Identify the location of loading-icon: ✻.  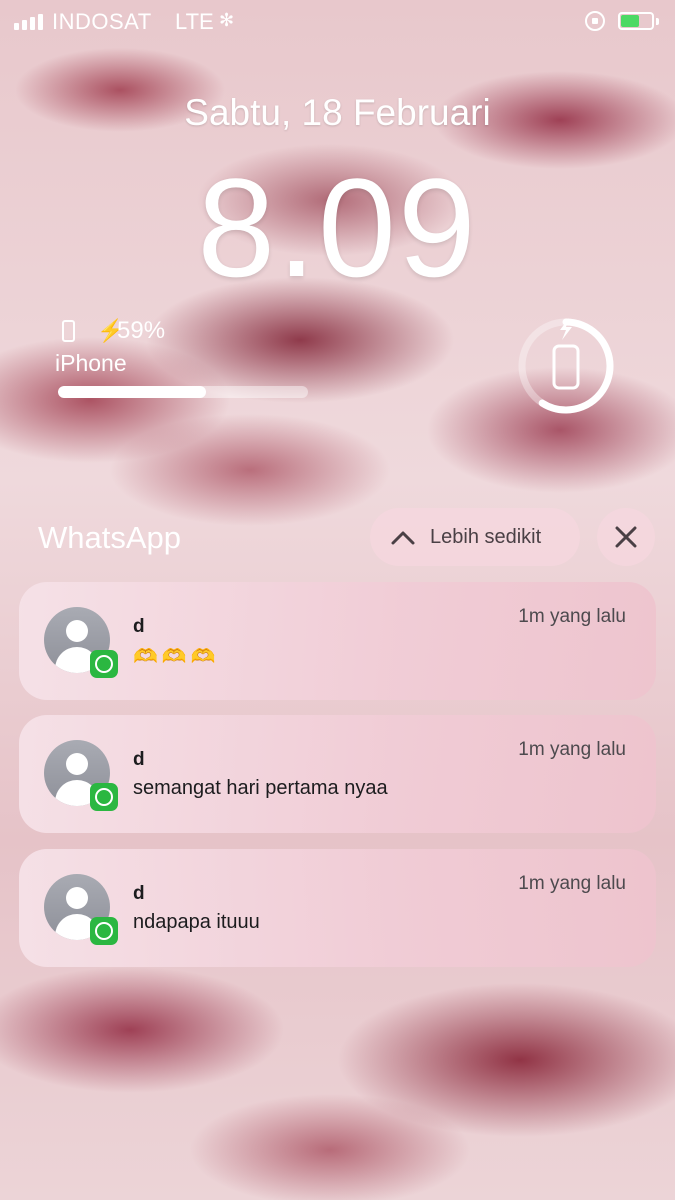
(227, 20).